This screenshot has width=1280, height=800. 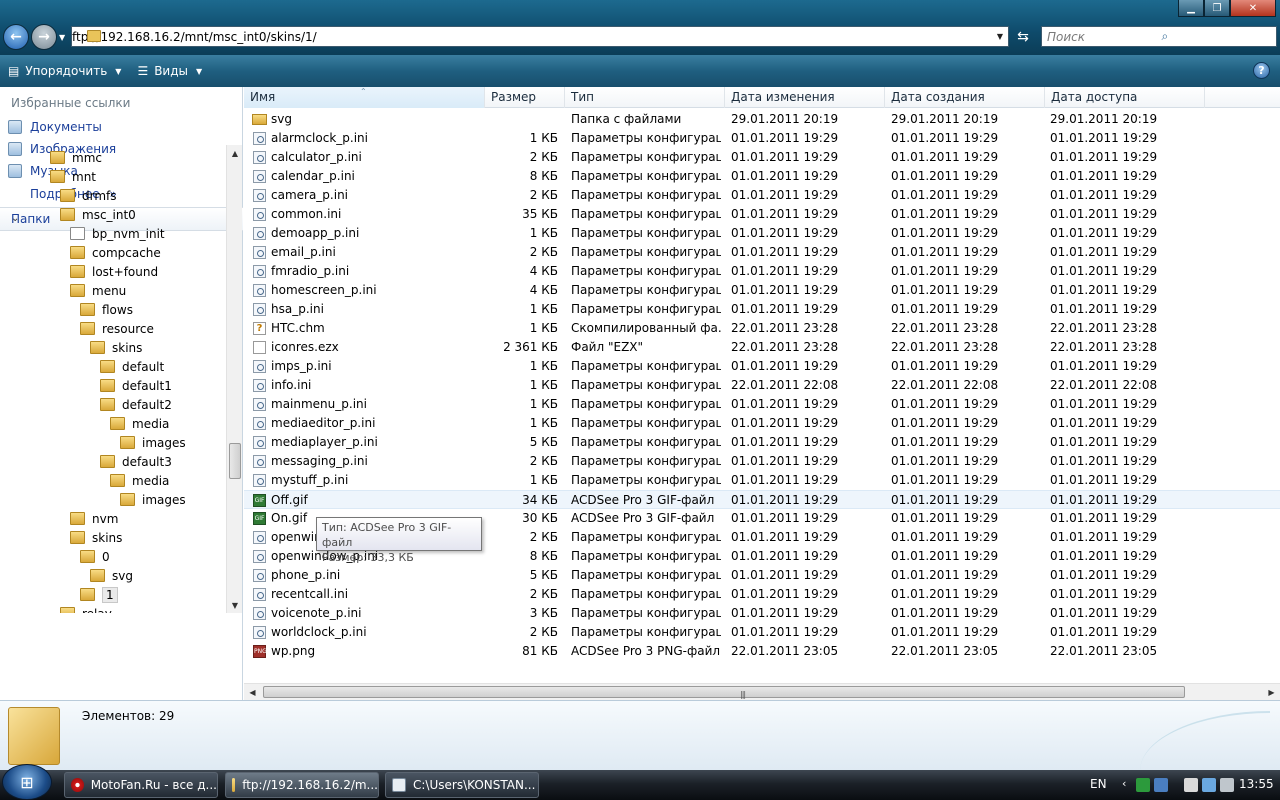 What do you see at coordinates (1161, 785) in the screenshot?
I see `network-icon` at bounding box center [1161, 785].